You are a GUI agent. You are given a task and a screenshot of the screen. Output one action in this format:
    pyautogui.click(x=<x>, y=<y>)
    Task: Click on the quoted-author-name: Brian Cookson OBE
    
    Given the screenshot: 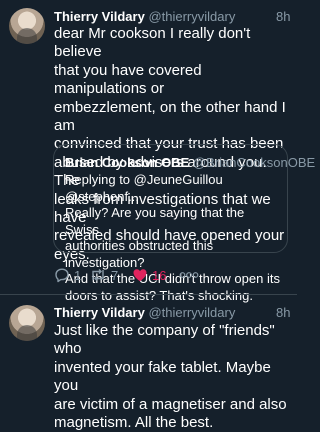 What is the action you would take?
    pyautogui.click(x=127, y=162)
    